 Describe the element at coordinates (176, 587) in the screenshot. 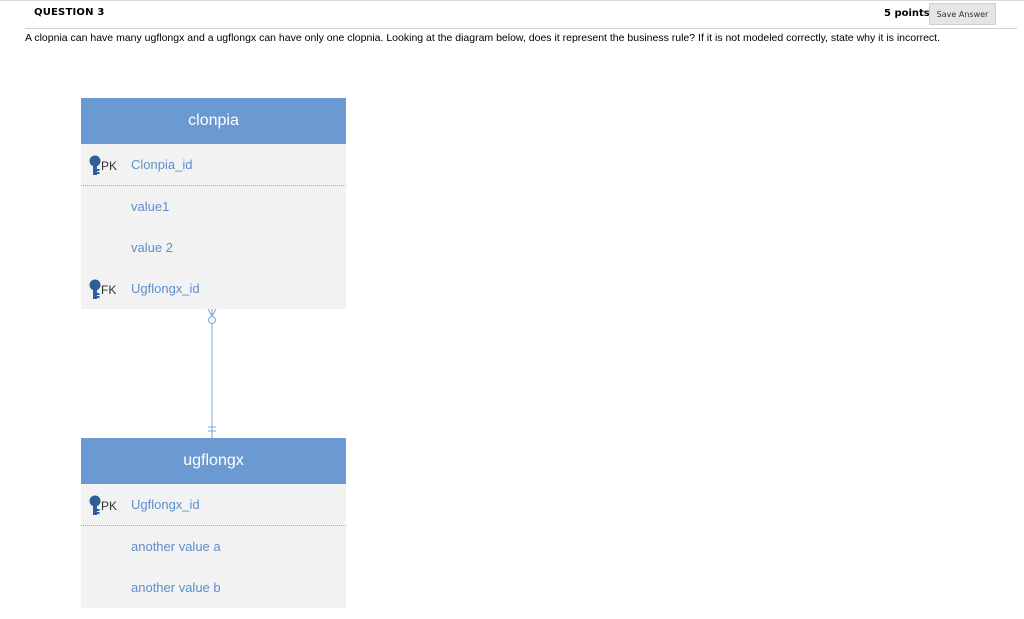

I see `field-another-value-b: another value b` at that location.